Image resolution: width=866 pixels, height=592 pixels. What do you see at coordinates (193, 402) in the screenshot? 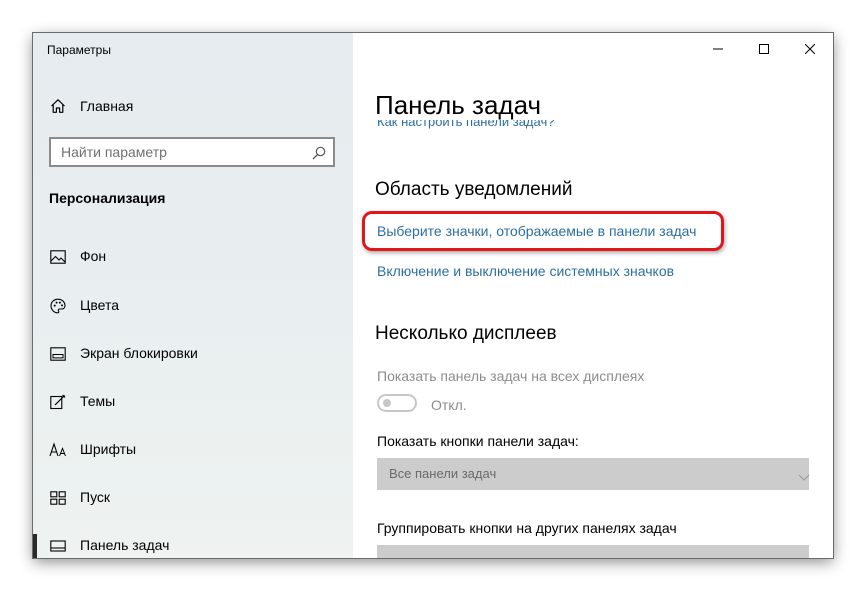
I see `sidebar-item-themes: Темы` at bounding box center [193, 402].